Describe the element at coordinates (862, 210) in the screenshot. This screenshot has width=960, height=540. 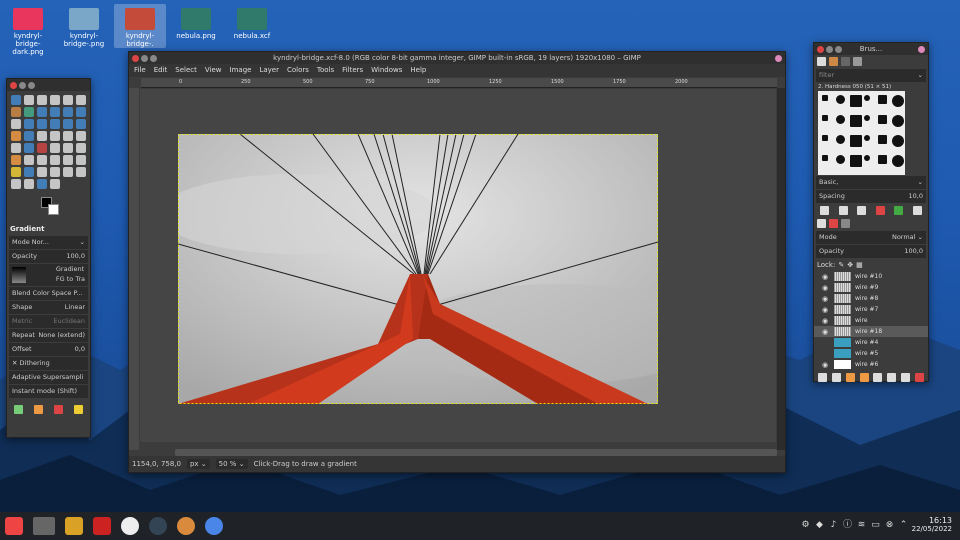
I see `duplicate-brush-icon` at that location.